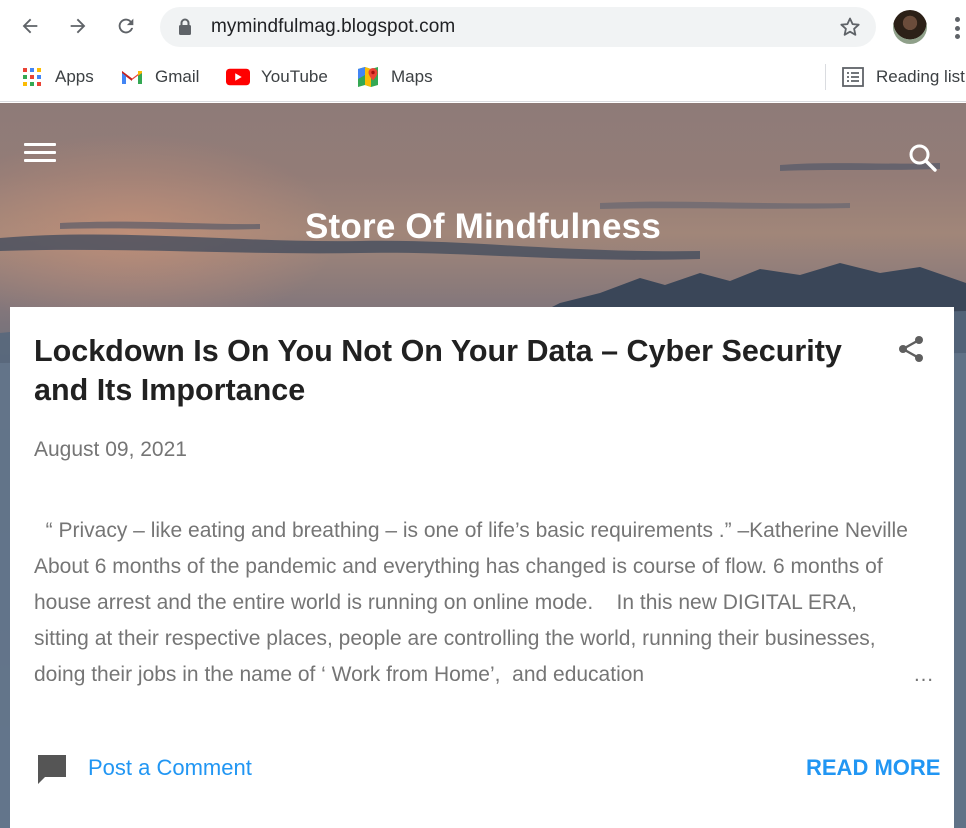 This screenshot has width=966, height=828. I want to click on post-date: August 09, 2021, so click(110, 450).